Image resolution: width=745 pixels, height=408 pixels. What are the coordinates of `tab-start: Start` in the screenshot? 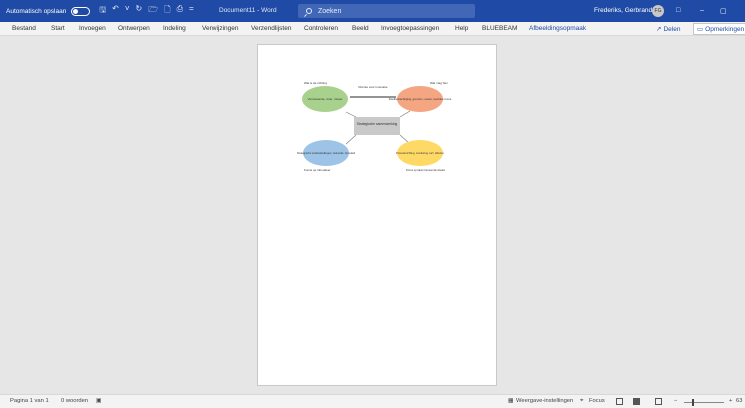 It's located at (58, 28).